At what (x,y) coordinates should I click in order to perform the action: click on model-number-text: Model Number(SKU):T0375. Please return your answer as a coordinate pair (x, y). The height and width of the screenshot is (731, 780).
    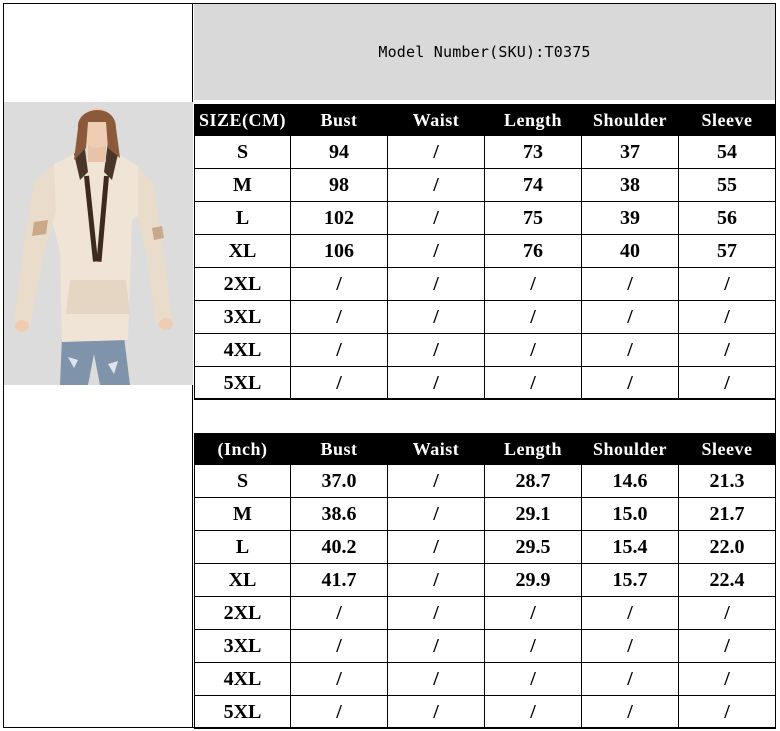
    Looking at the image, I should click on (484, 52).